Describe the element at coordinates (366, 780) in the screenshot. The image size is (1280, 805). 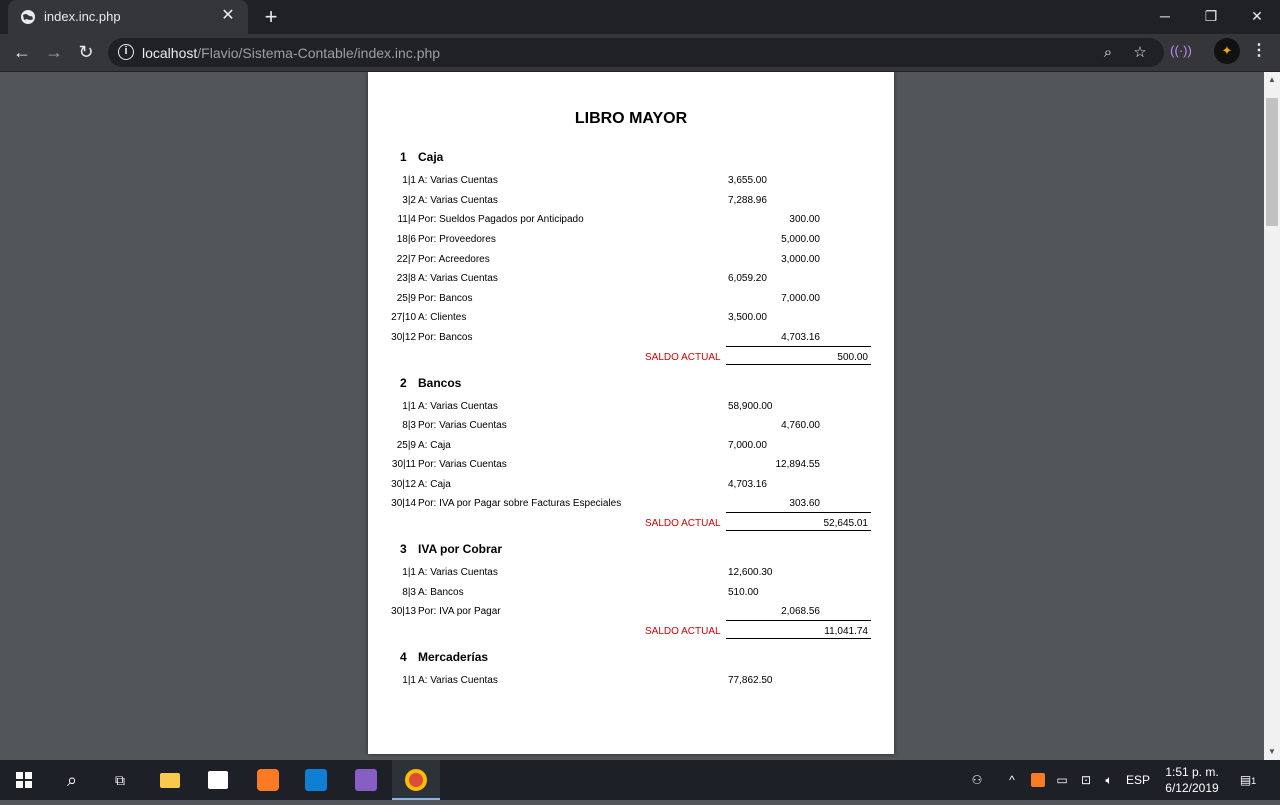
I see `visual-studio-icon` at that location.